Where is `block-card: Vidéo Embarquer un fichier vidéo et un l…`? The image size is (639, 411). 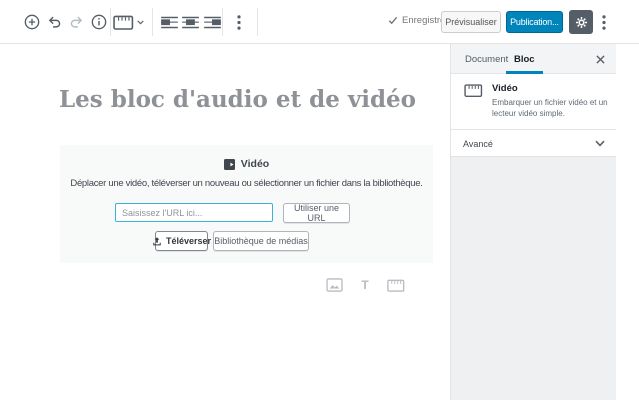 block-card: Vidéo Embarquer un fichier vidéo et un l… is located at coordinates (533, 102).